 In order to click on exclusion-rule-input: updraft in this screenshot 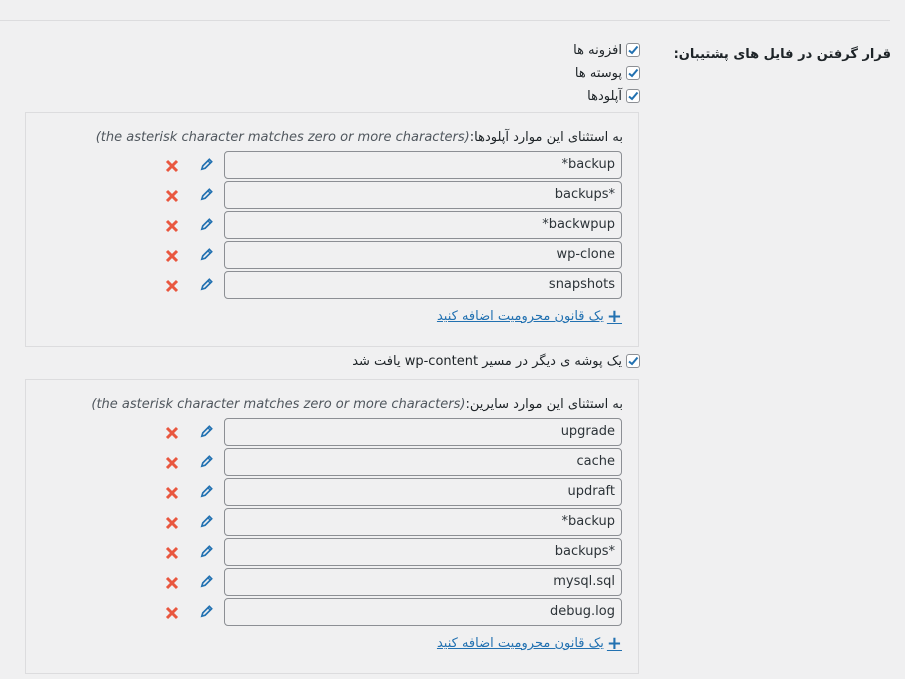, I will do `click(423, 492)`.